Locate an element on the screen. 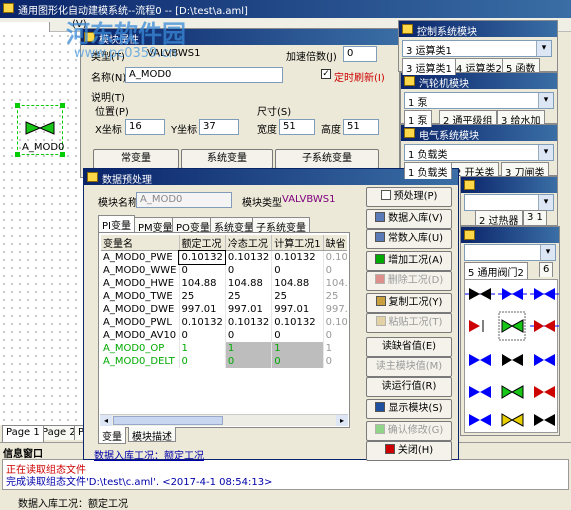 The width and height of the screenshot is (571, 510). palette-turbine-tab-1: 1 泵 is located at coordinates (418, 118).